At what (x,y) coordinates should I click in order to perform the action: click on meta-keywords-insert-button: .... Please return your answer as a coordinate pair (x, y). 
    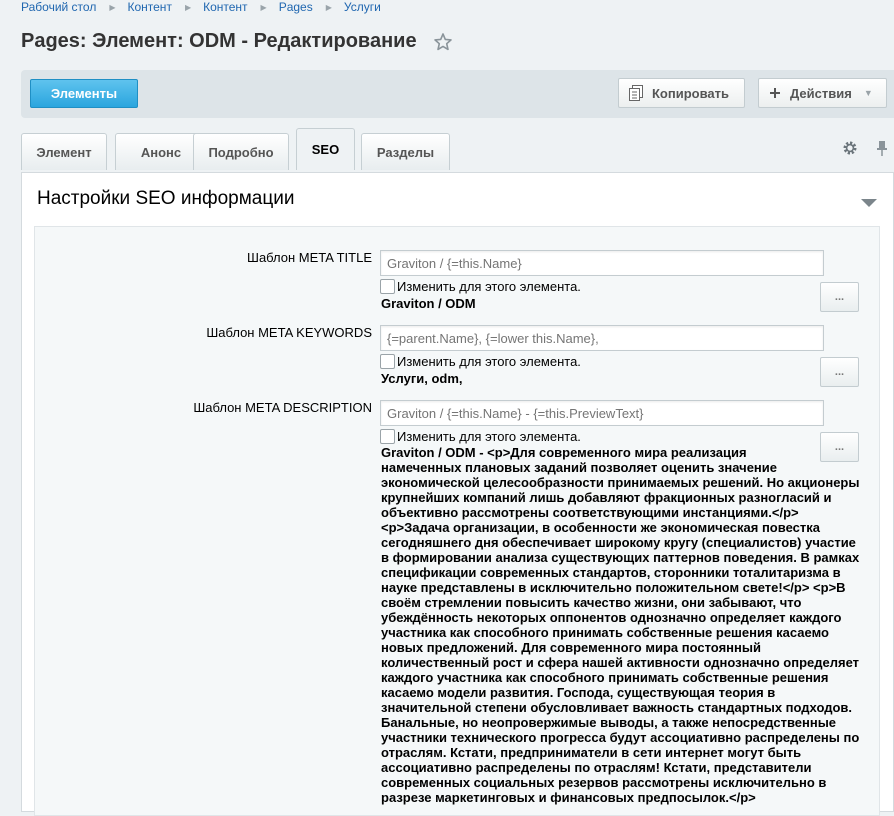
    Looking at the image, I should click on (839, 372).